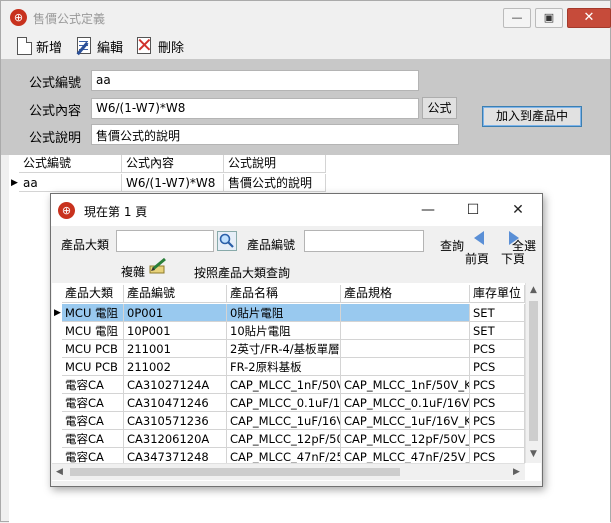  I want to click on product-cell-code: CA31206120A, so click(175, 439).